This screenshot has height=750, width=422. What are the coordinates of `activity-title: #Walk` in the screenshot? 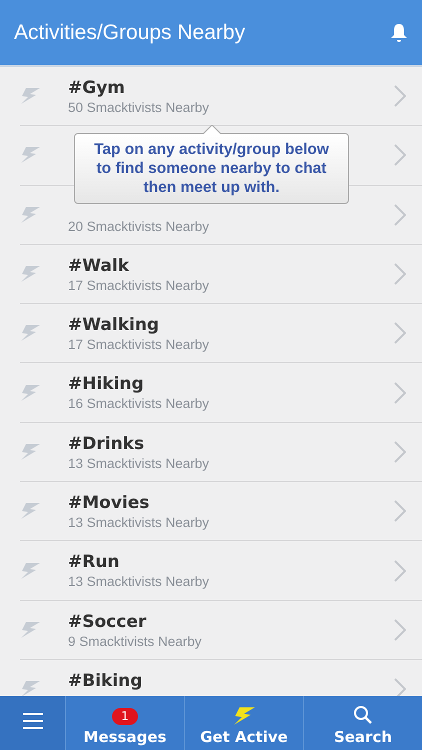 It's located at (99, 266).